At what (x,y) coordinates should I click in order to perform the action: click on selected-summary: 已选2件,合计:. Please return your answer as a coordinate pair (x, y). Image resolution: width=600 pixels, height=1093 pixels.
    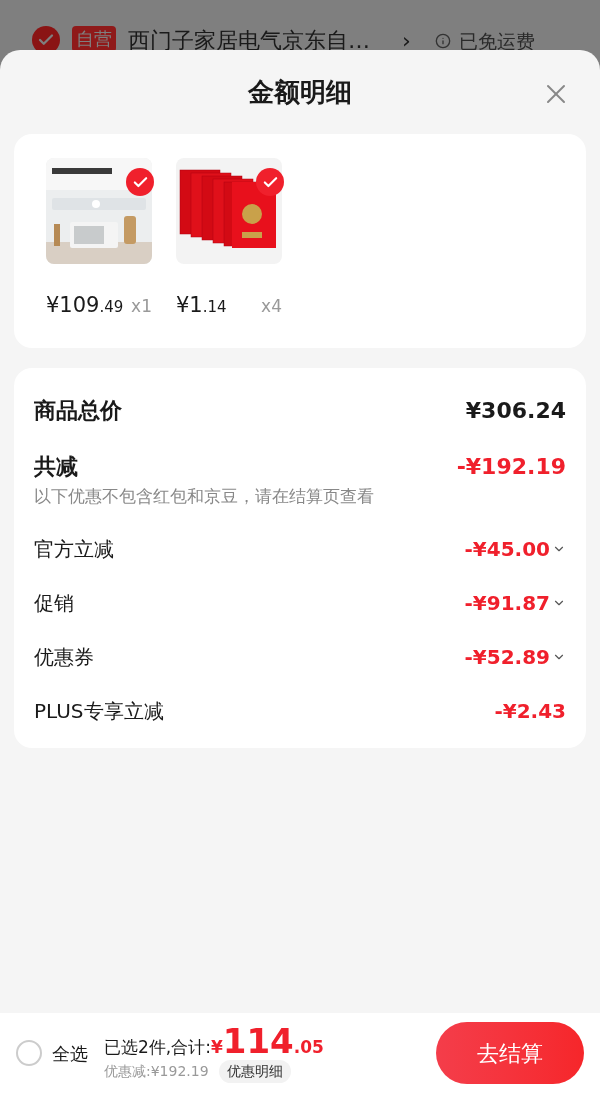
    Looking at the image, I should click on (157, 1047).